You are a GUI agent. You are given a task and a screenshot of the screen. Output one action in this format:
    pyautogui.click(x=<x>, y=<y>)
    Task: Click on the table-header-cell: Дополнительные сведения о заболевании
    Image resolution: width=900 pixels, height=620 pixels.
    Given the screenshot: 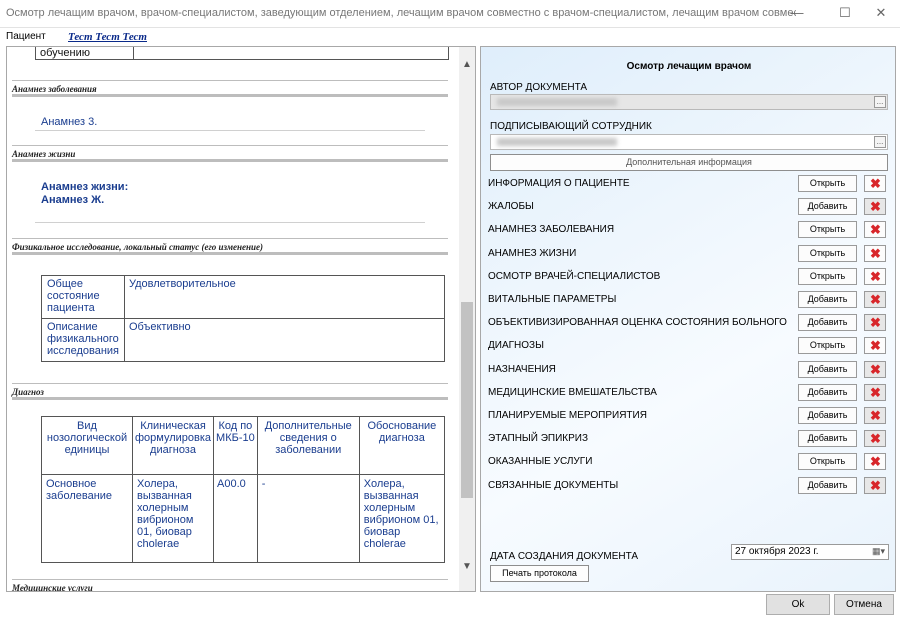 What is the action you would take?
    pyautogui.click(x=308, y=445)
    